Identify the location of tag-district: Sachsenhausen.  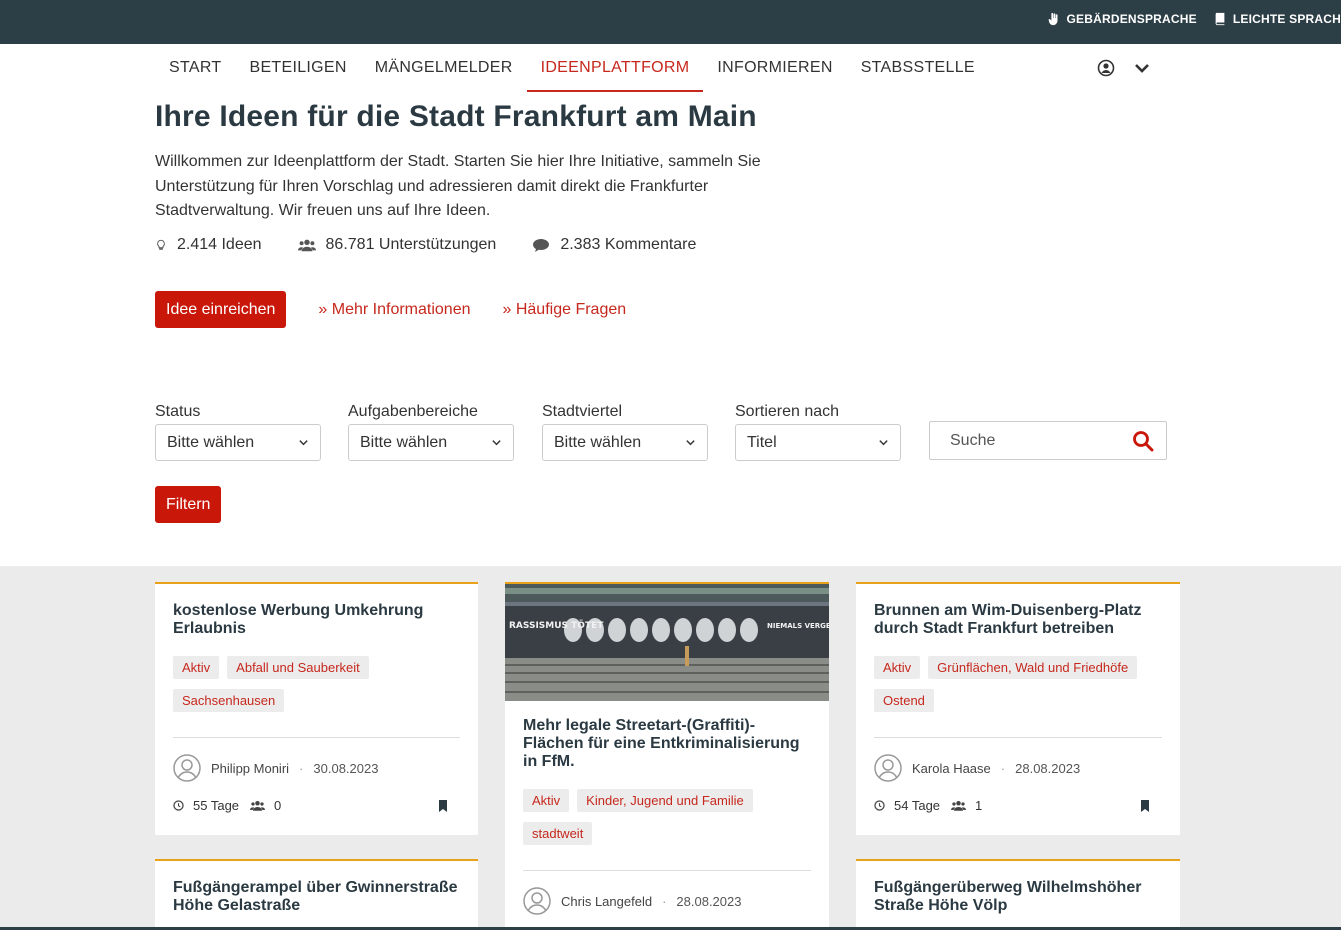
(228, 700).